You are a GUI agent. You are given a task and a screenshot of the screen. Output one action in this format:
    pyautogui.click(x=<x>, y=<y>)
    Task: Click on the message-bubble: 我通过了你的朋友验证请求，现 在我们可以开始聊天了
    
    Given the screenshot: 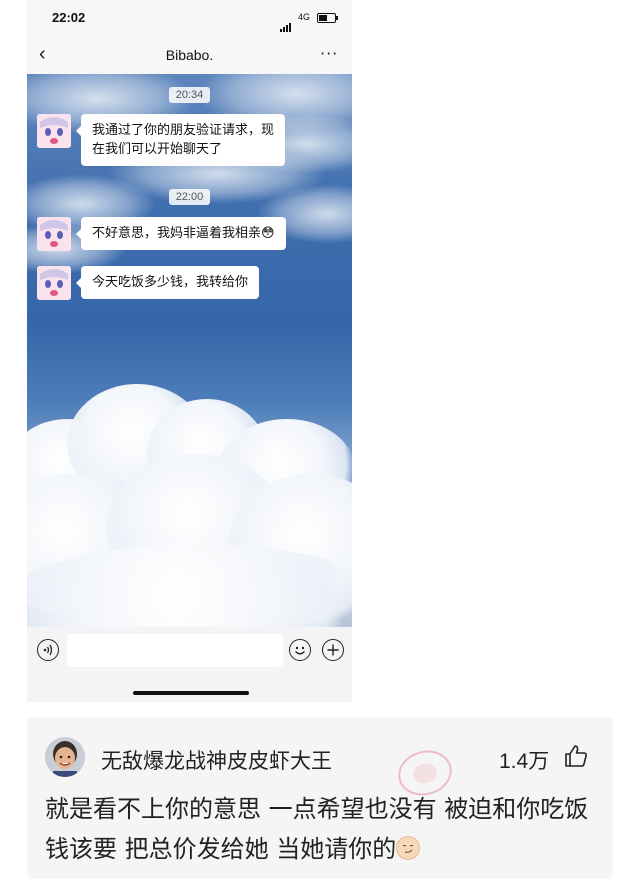 What is the action you would take?
    pyautogui.click(x=180, y=140)
    